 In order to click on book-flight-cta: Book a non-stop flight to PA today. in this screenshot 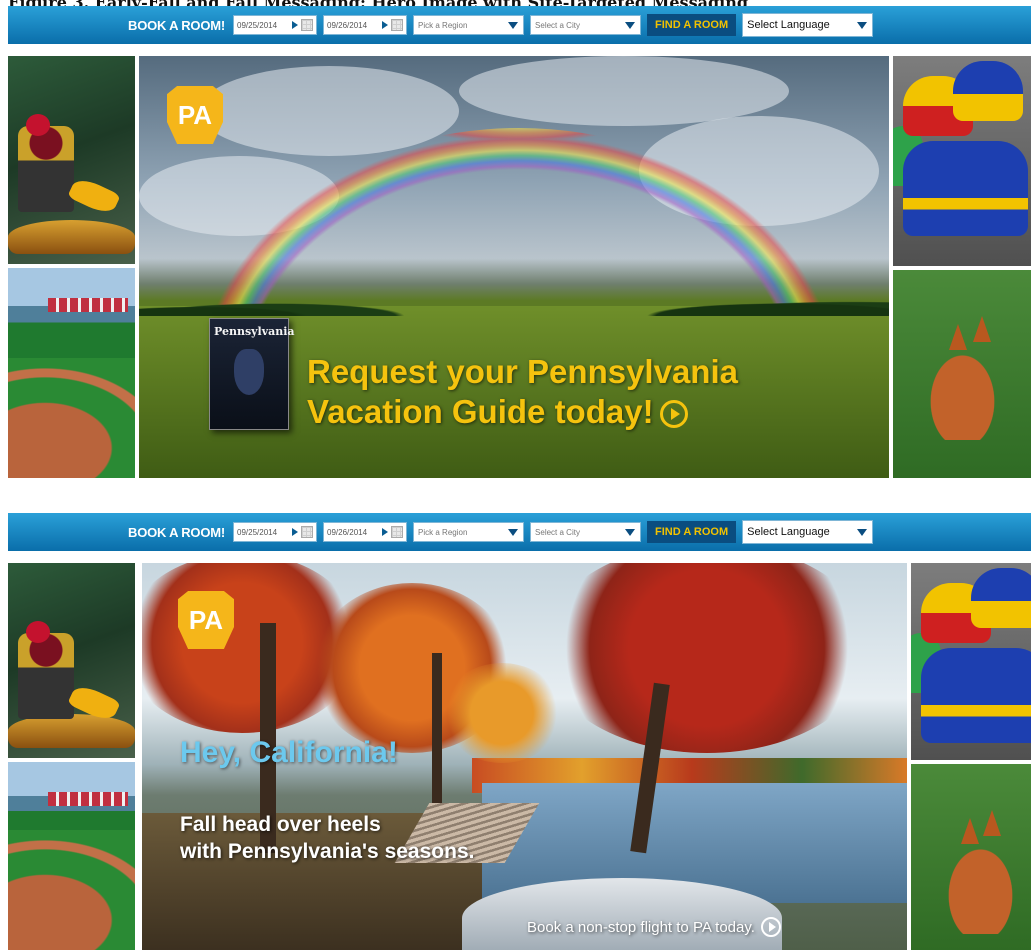, I will do `click(654, 927)`.